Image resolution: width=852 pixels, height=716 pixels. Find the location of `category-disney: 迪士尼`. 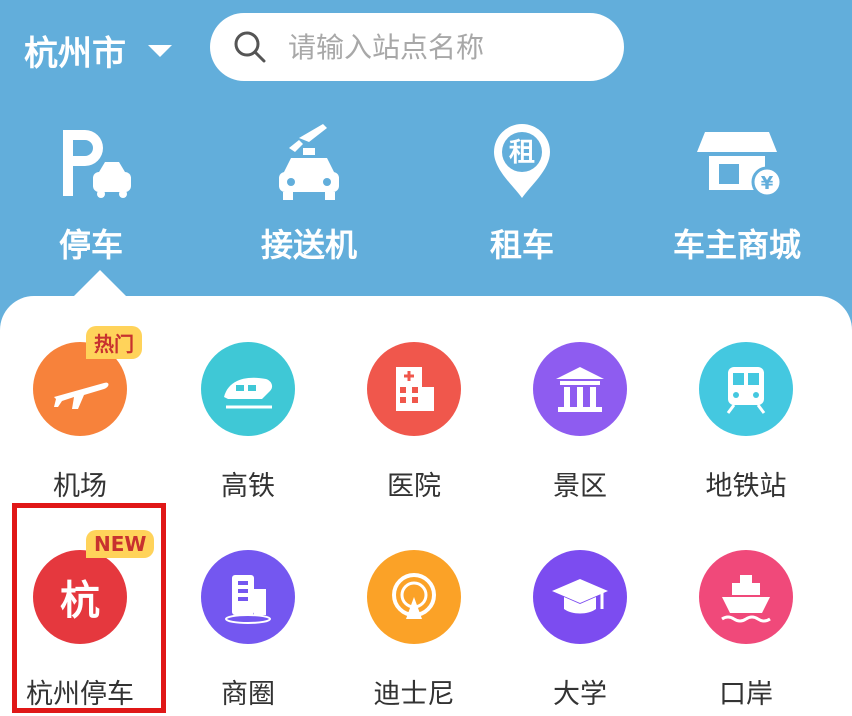

category-disney: 迪士尼 is located at coordinates (414, 630).